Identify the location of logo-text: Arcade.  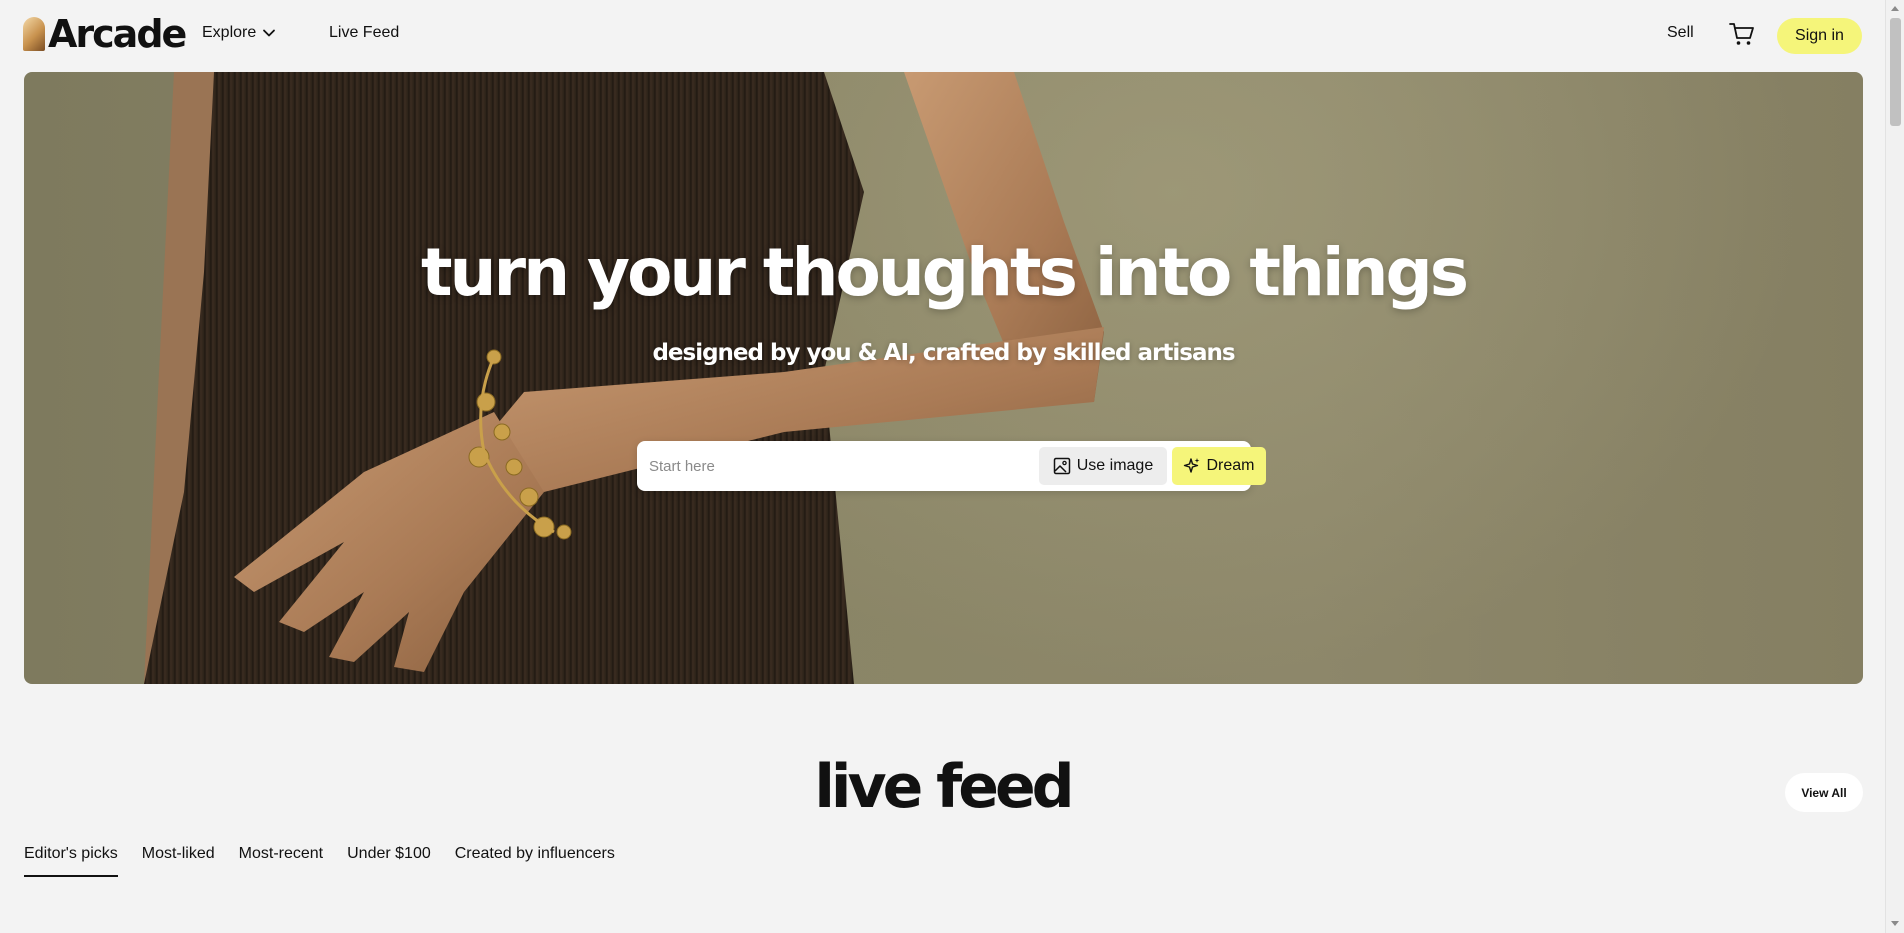
(117, 34).